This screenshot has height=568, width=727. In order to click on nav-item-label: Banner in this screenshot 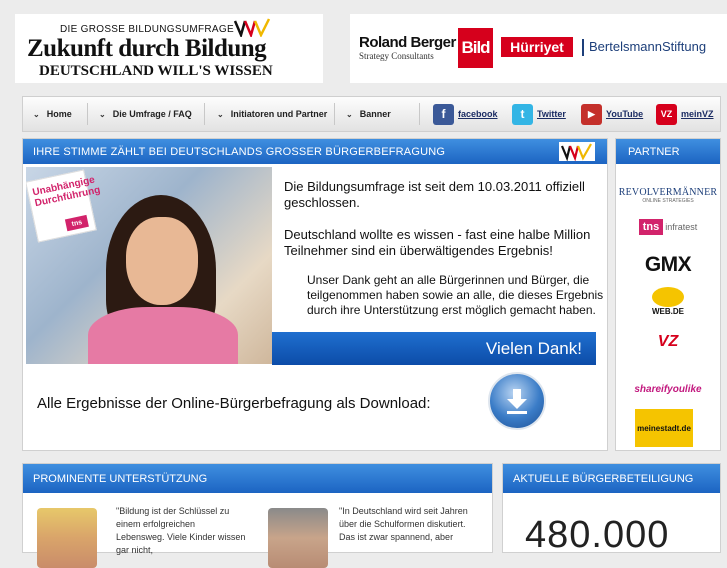, I will do `click(375, 114)`.